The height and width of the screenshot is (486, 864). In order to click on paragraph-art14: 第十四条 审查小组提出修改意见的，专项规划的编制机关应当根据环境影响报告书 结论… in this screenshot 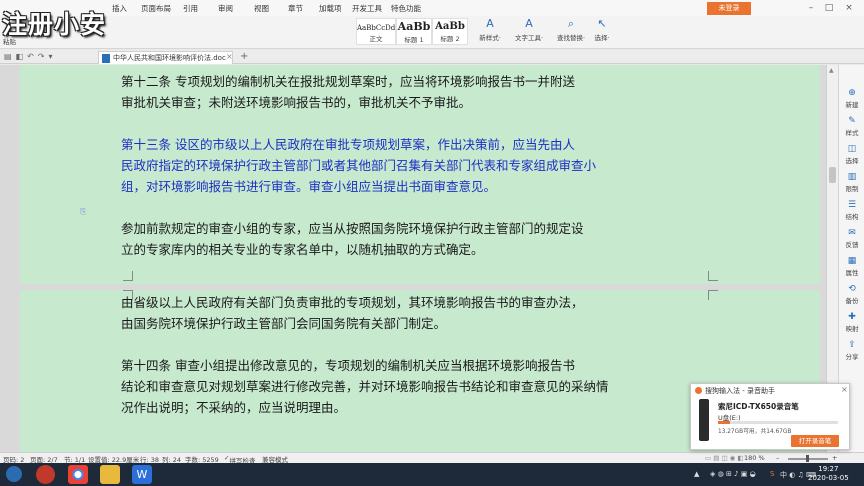, I will do `click(404, 386)`.